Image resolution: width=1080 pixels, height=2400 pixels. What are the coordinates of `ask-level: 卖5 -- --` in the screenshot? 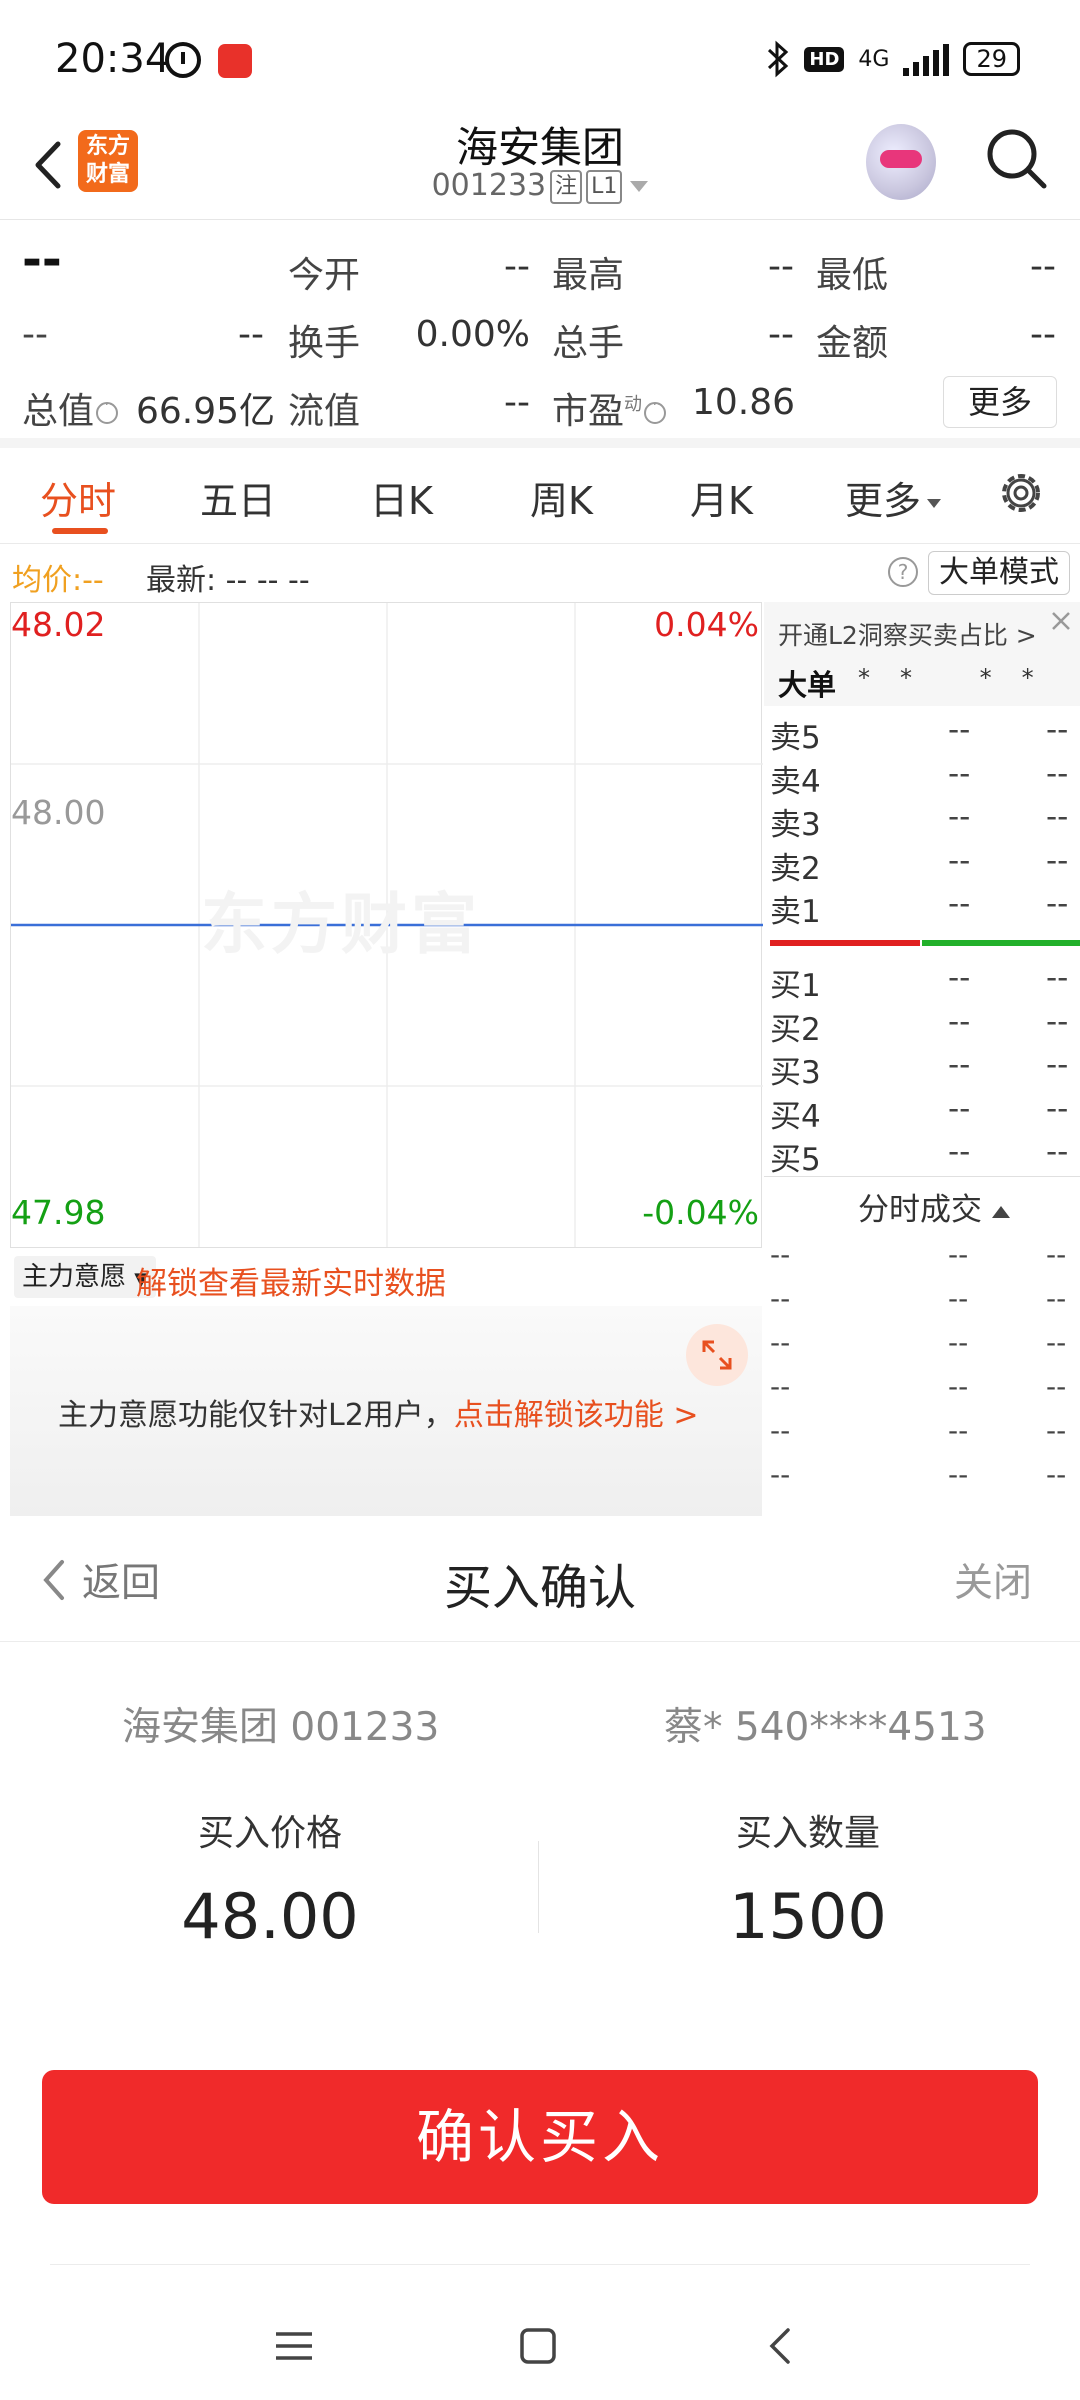 It's located at (922, 734).